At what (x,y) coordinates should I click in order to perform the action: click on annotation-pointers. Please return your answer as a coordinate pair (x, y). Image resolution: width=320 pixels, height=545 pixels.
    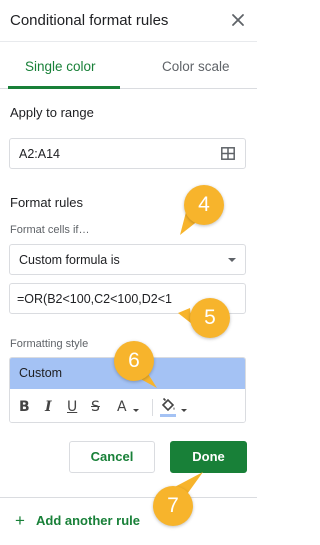
    Looking at the image, I should click on (164, 354).